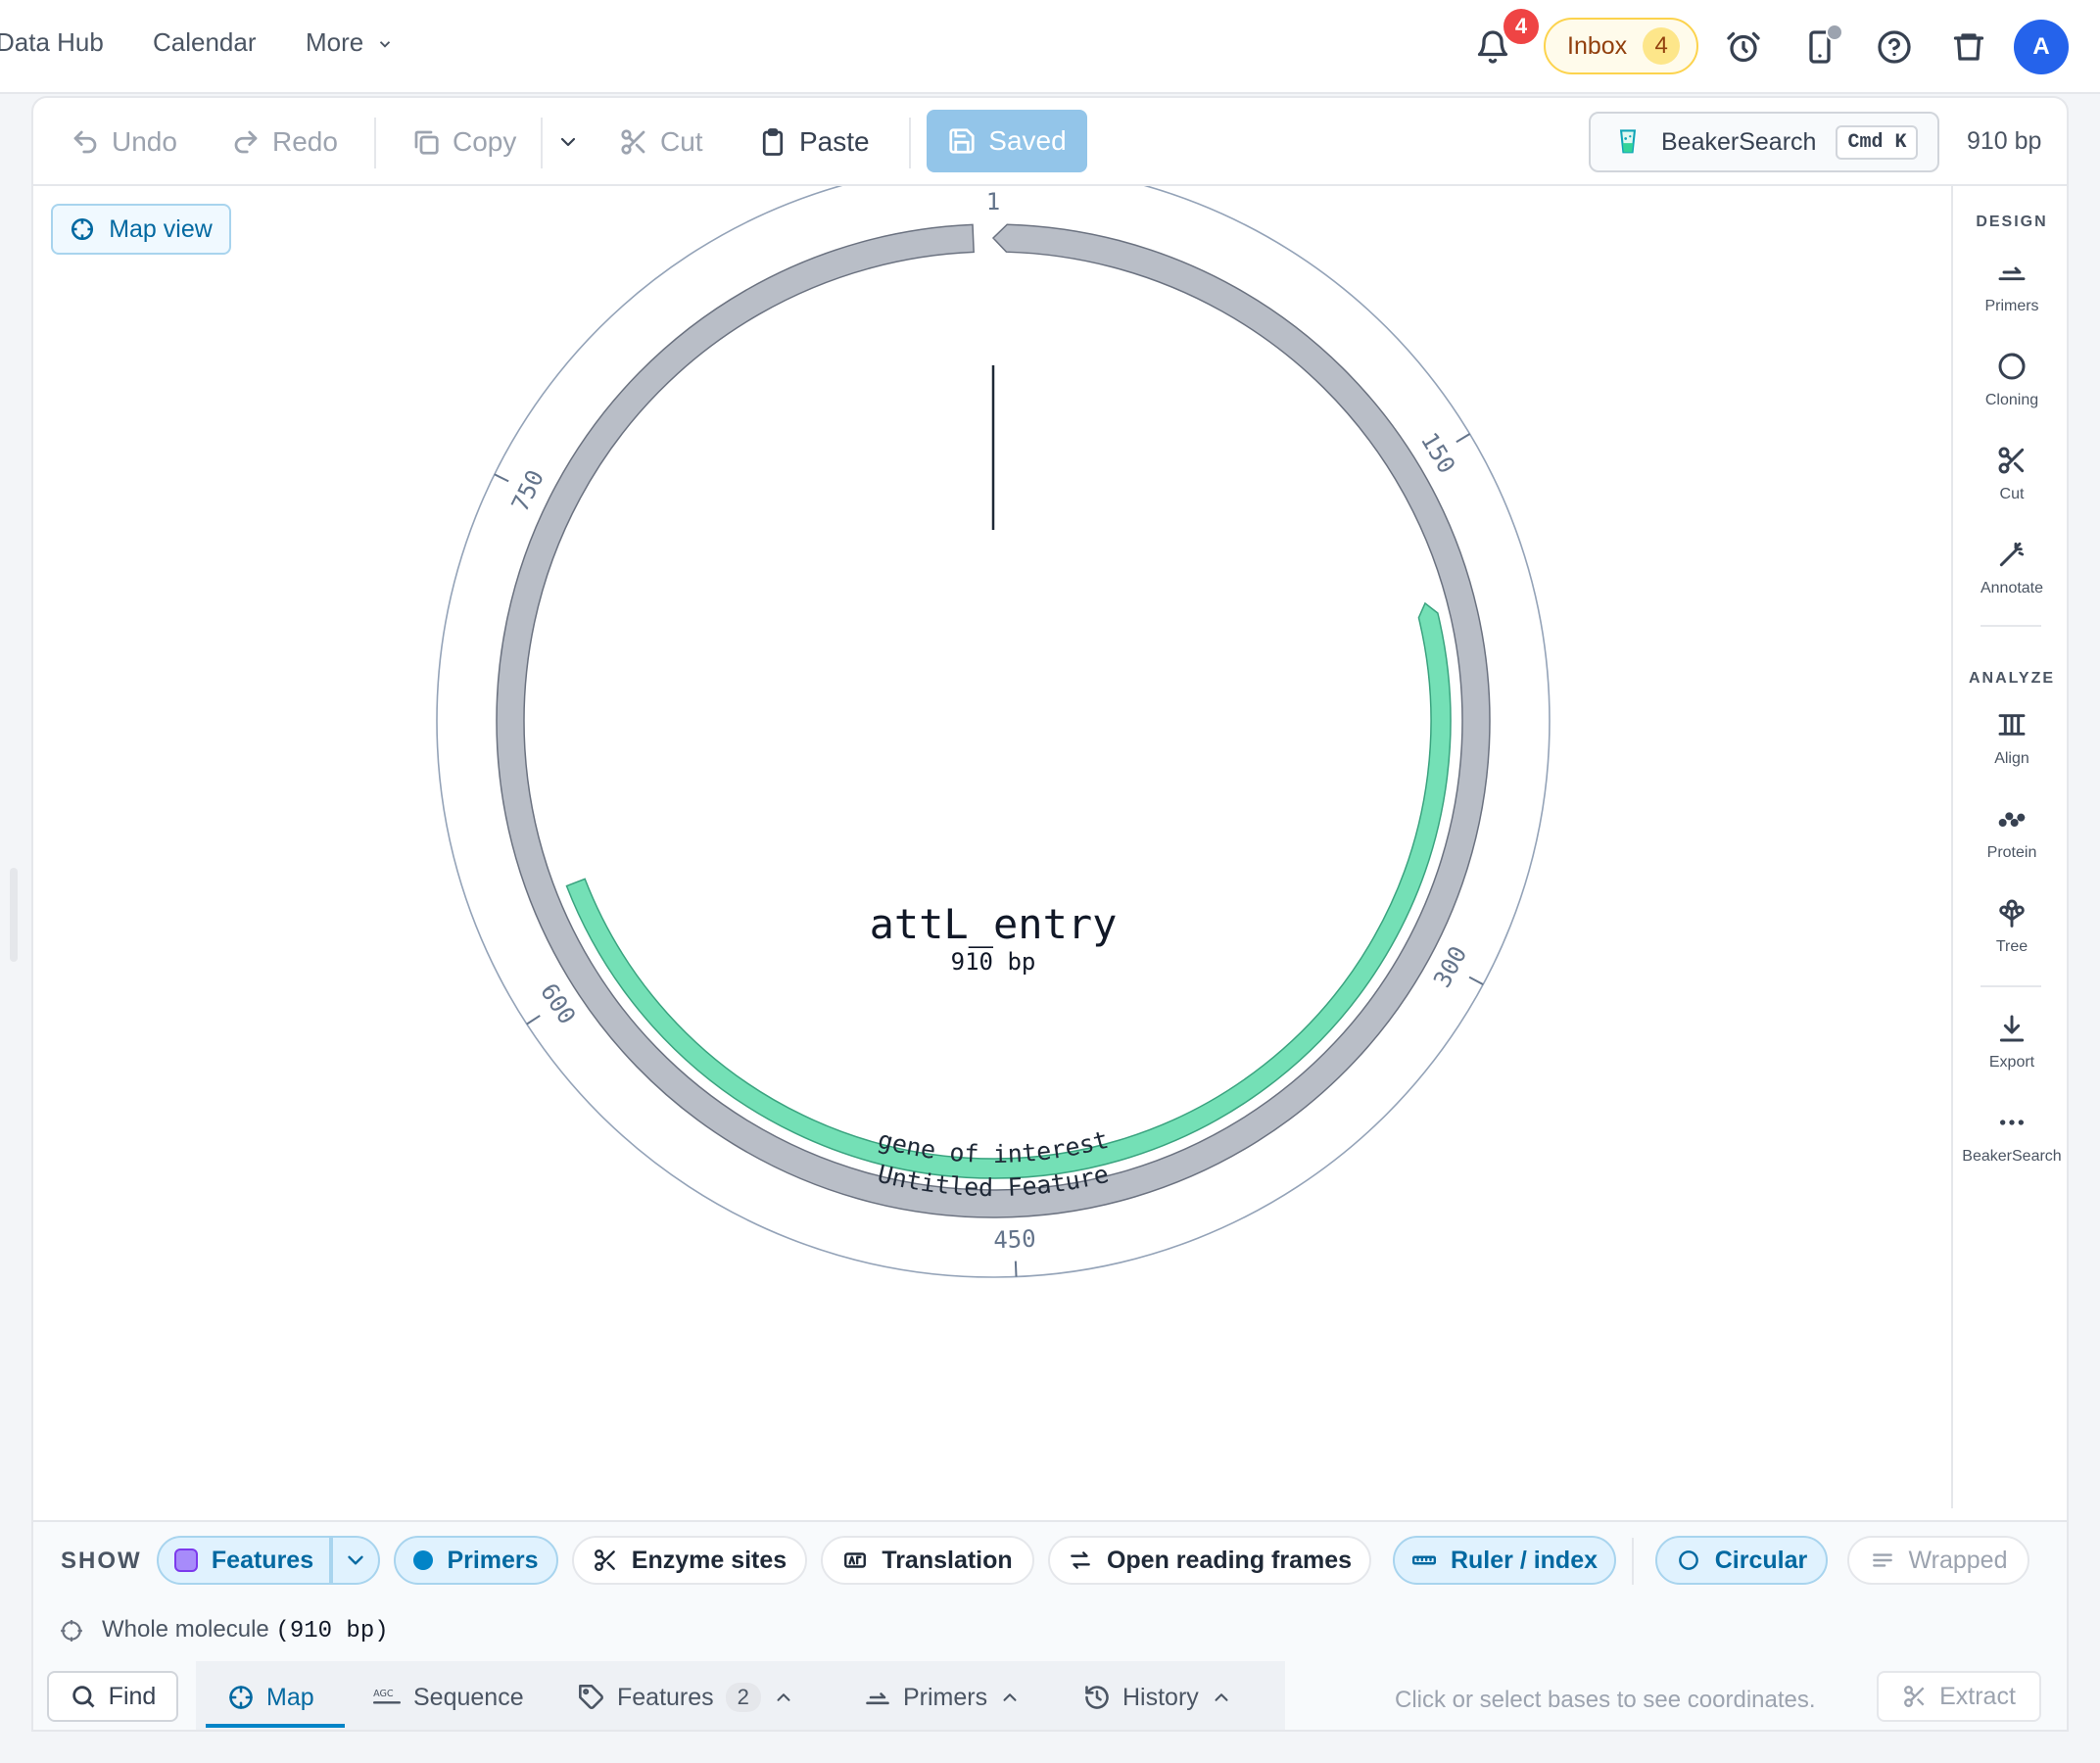 The image size is (2100, 1763). What do you see at coordinates (2011, 306) in the screenshot?
I see `primers-tool-label: Primers` at bounding box center [2011, 306].